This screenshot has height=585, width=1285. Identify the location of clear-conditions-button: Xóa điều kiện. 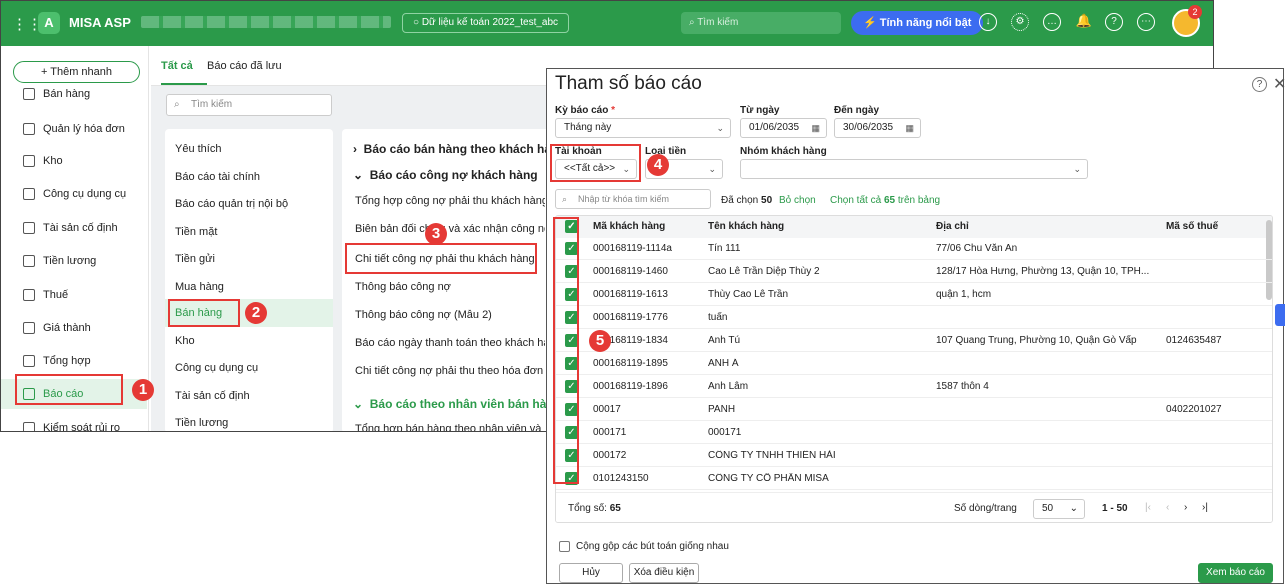
(664, 573).